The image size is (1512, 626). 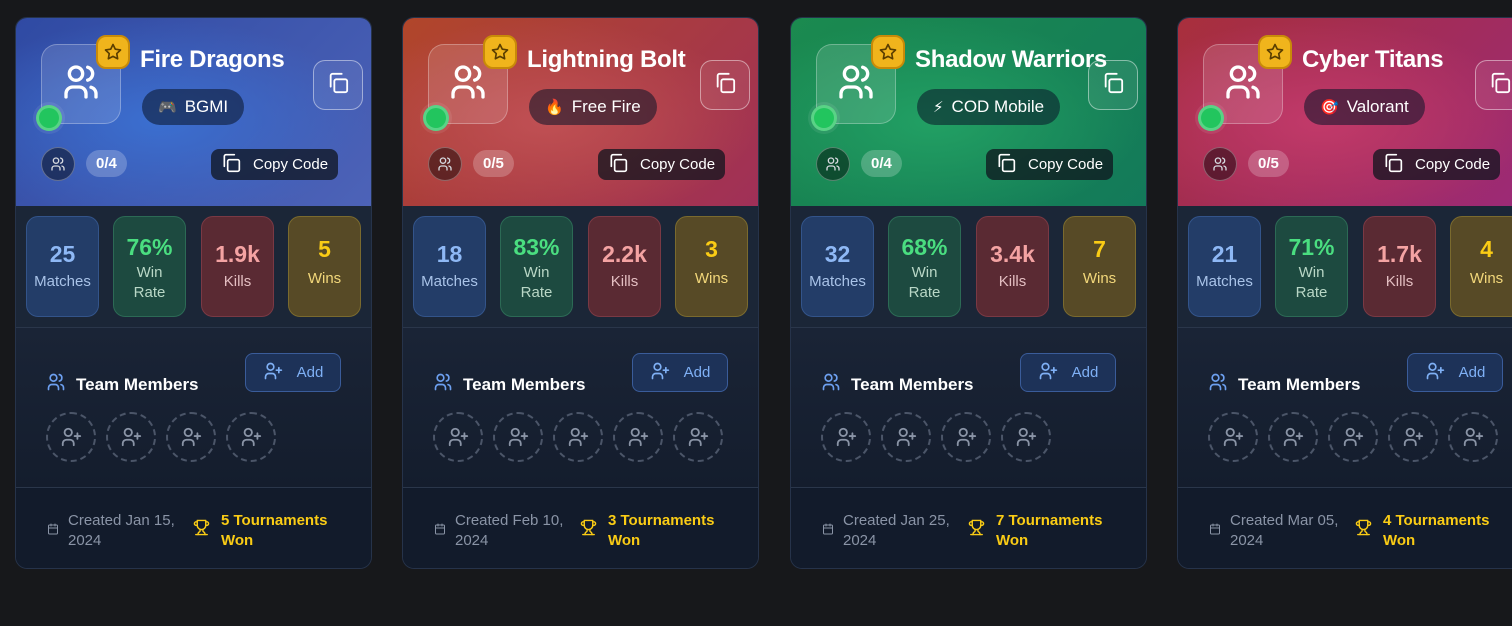 What do you see at coordinates (1481, 266) in the screenshot?
I see `stat-wins: 4 Wins` at bounding box center [1481, 266].